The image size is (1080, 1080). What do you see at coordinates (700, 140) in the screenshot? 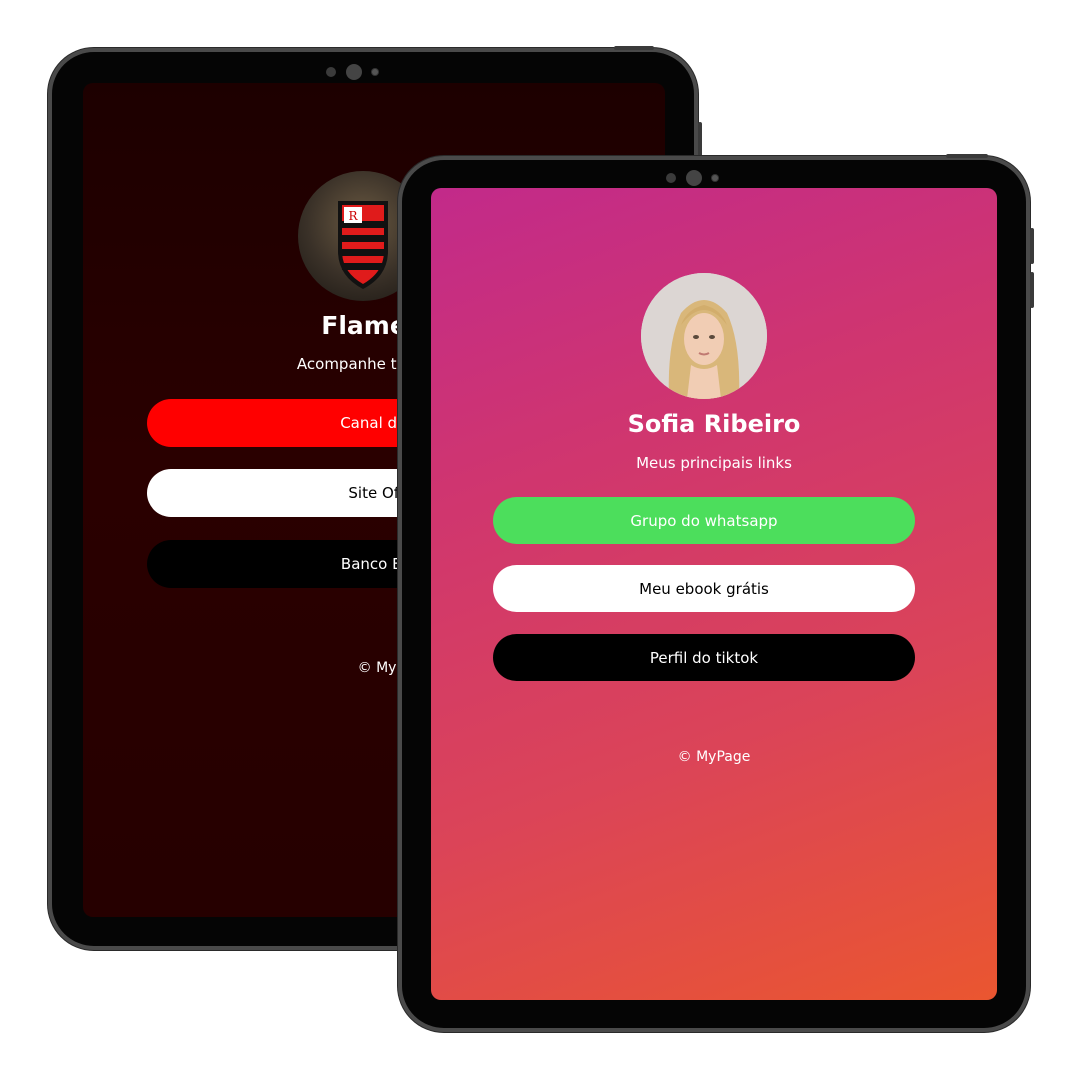
I see `tablet-volume-button` at bounding box center [700, 140].